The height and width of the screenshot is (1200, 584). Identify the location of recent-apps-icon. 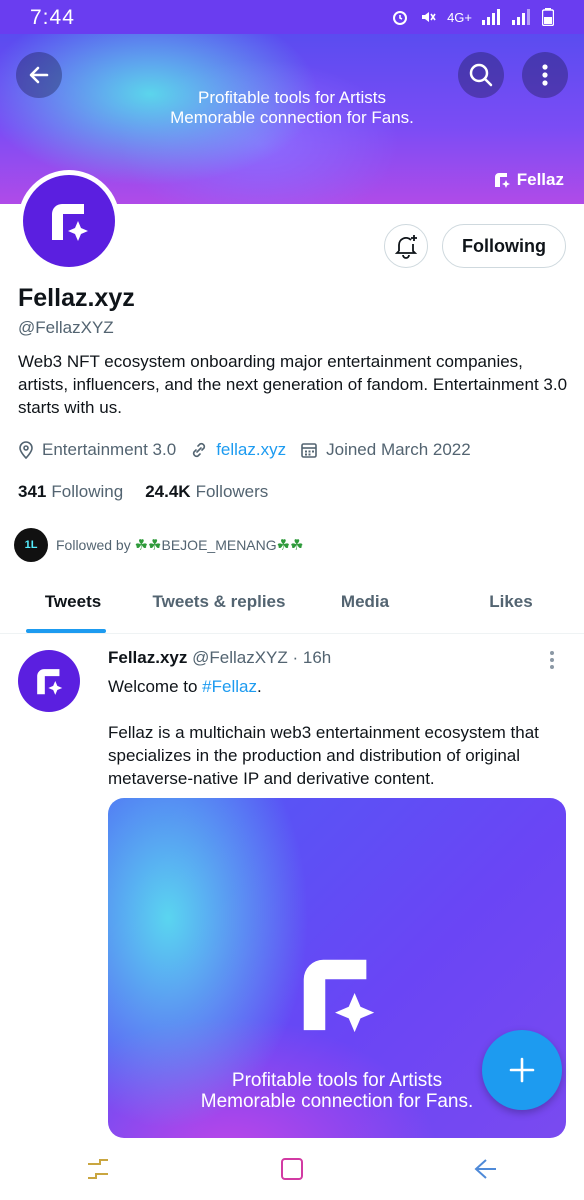
(98, 1169).